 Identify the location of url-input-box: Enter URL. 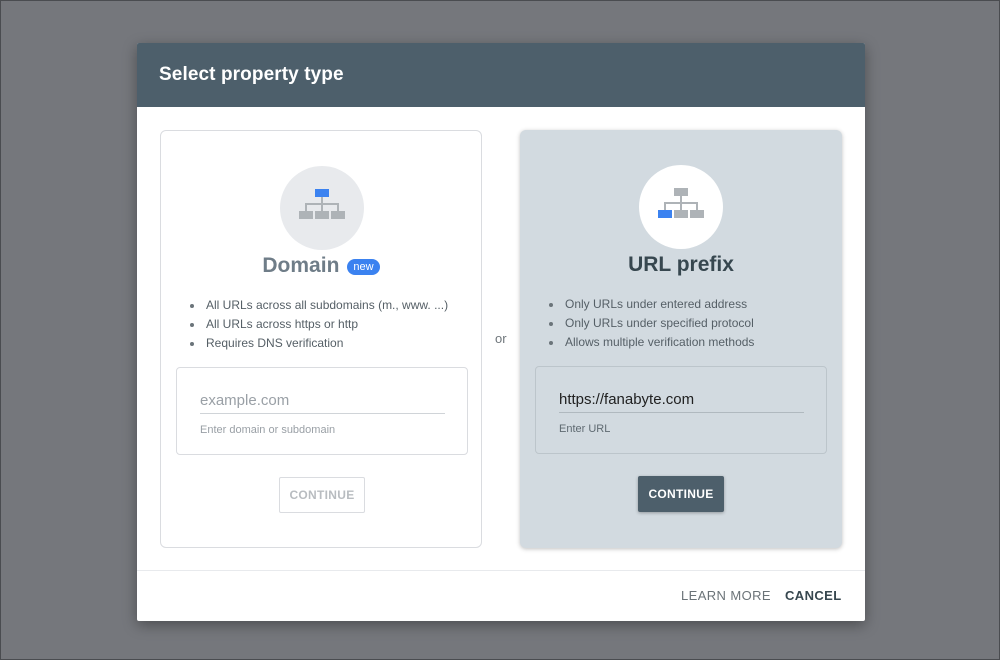
(681, 410).